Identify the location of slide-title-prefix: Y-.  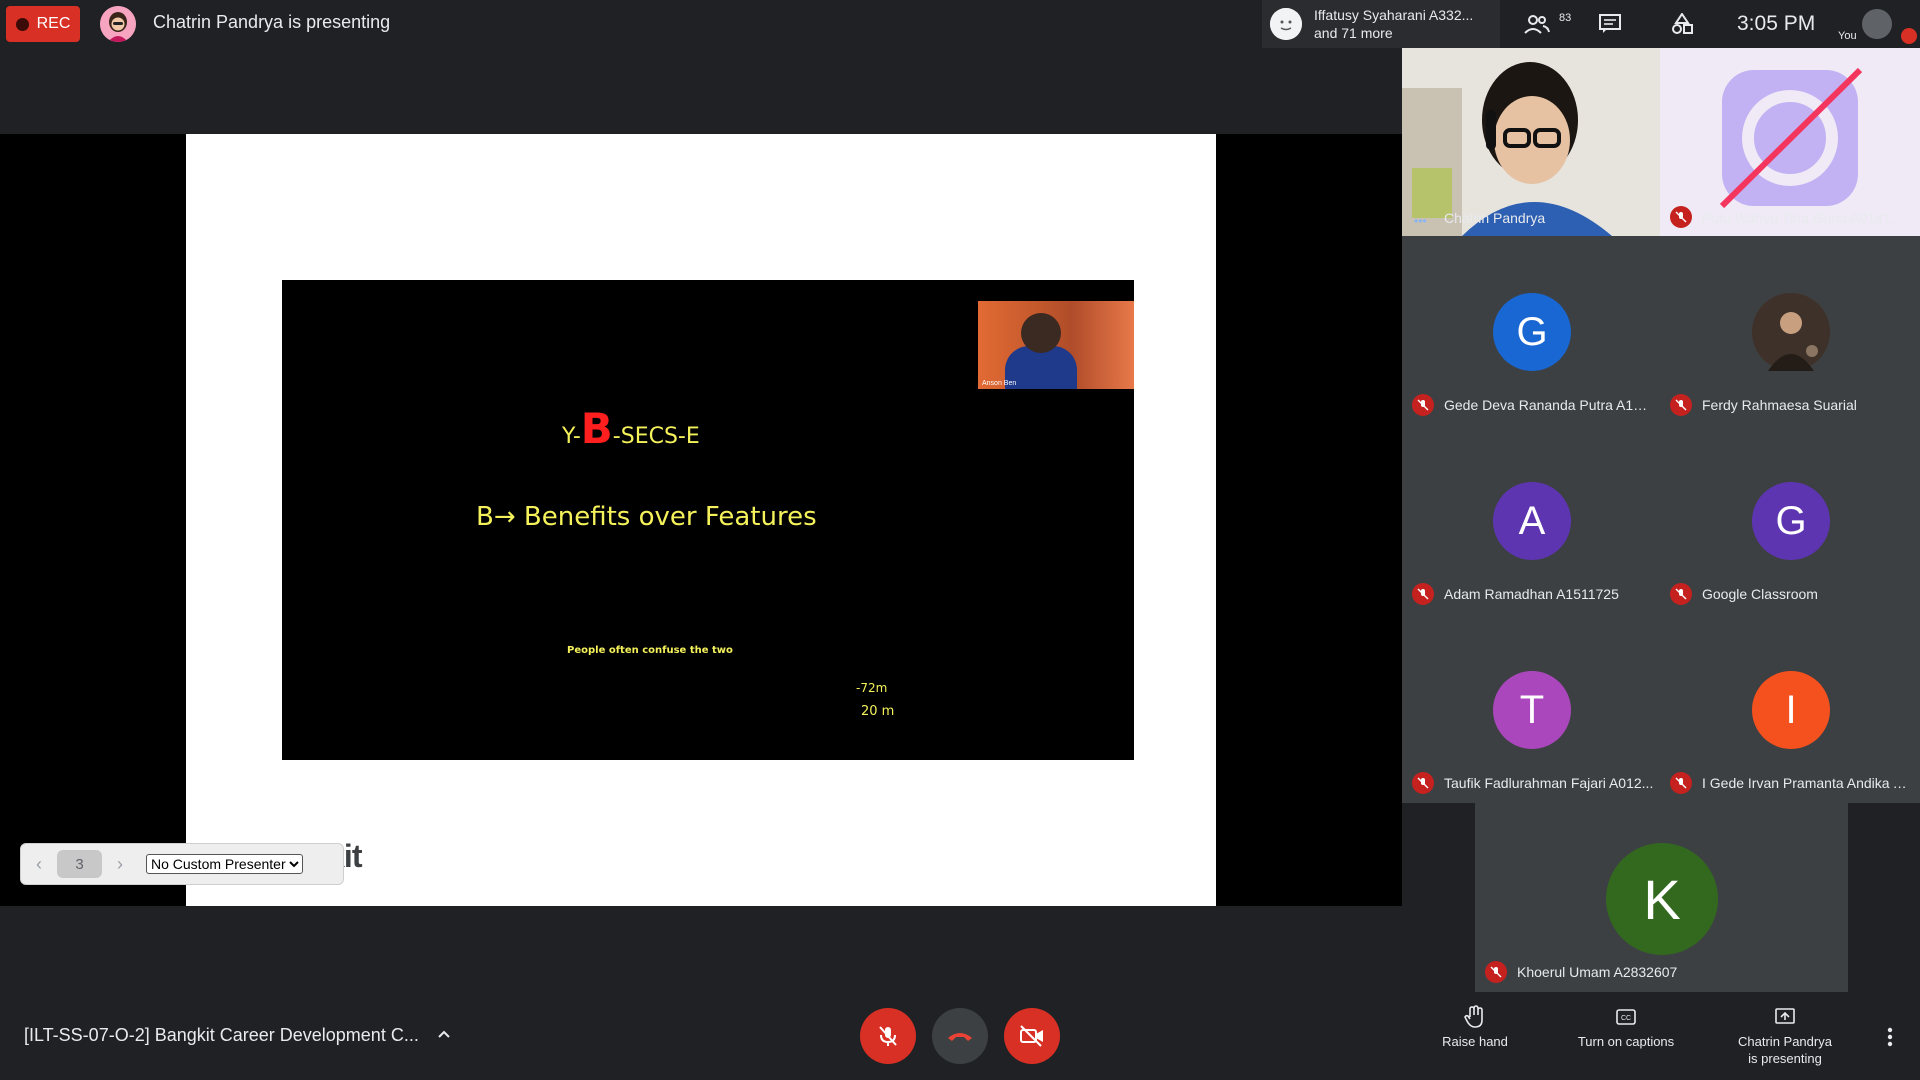
(571, 436).